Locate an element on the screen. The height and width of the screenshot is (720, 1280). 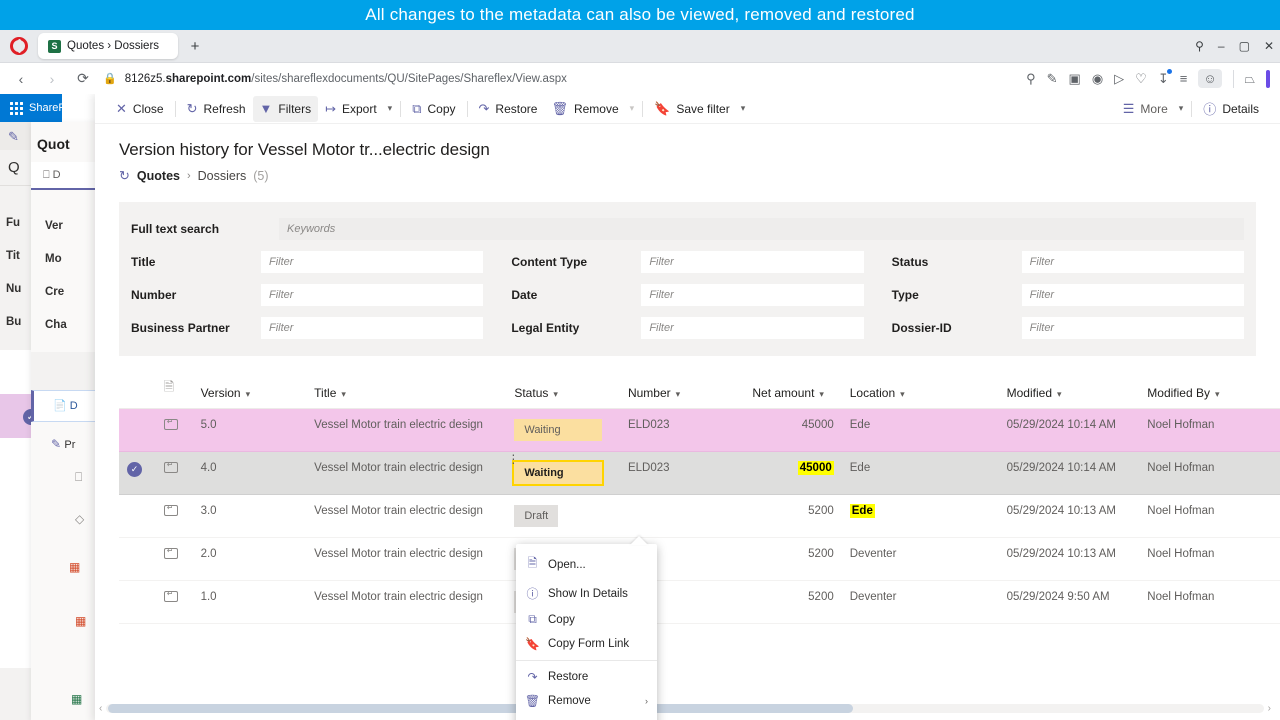
context-menu-item-copy: ⧉ Copy is located at coordinates (586, 619).